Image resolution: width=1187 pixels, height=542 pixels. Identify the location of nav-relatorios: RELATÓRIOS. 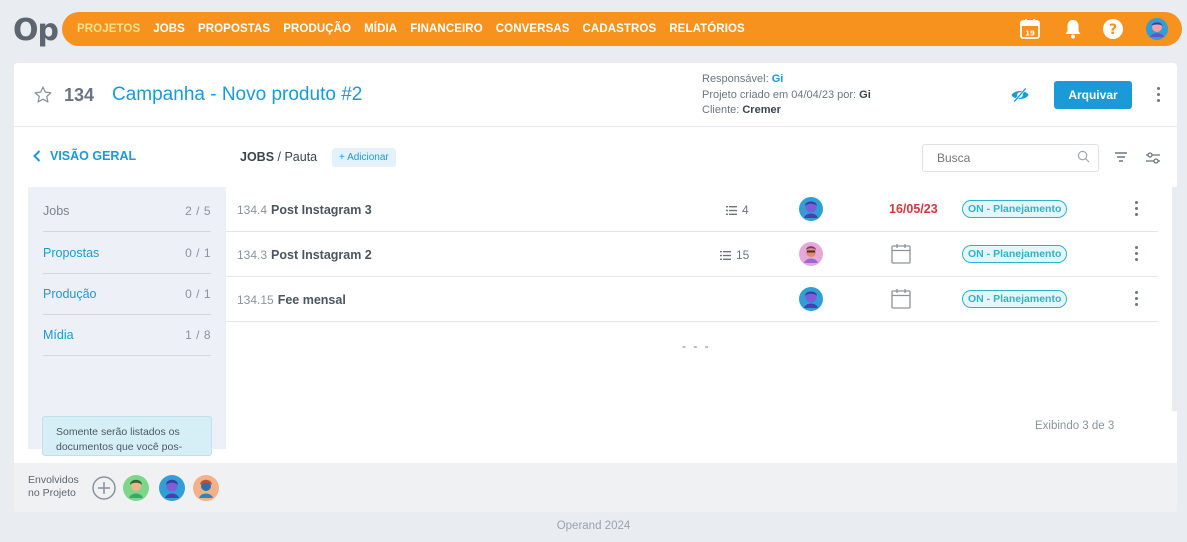
(707, 29).